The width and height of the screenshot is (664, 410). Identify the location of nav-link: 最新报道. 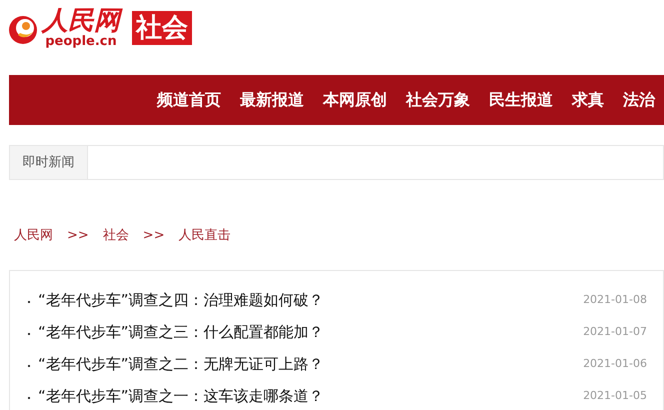
(272, 100).